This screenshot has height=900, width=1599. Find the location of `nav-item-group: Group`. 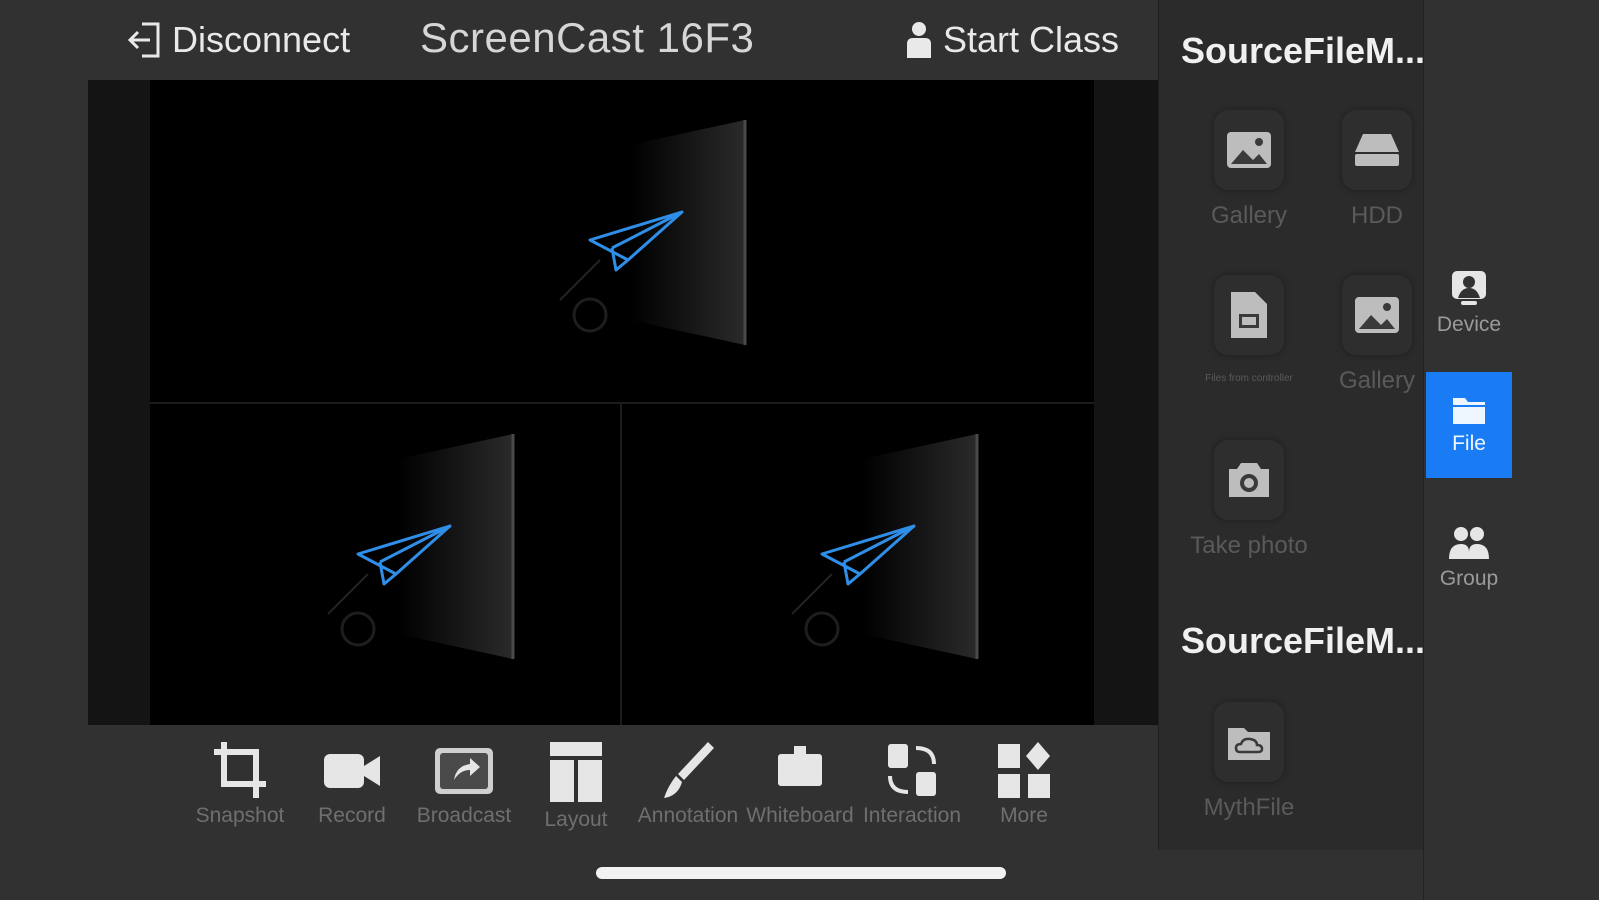

nav-item-group: Group is located at coordinates (1469, 558).